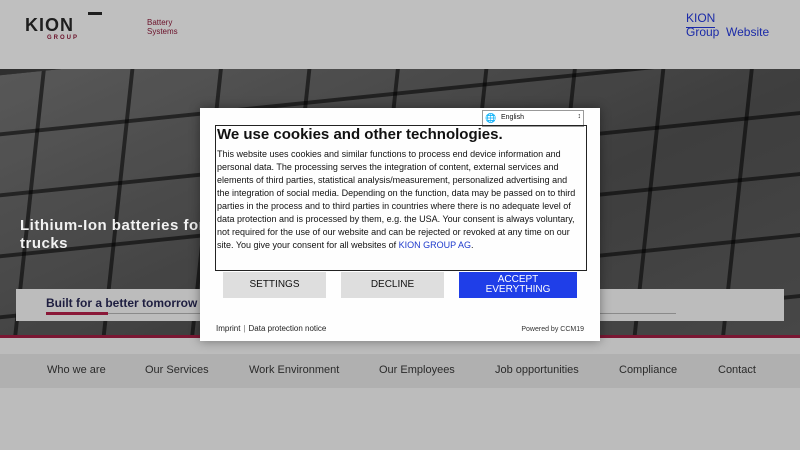 This screenshot has height=450, width=800. Describe the element at coordinates (552, 329) in the screenshot. I see `powered-by-label: Powered by CCM19` at that location.